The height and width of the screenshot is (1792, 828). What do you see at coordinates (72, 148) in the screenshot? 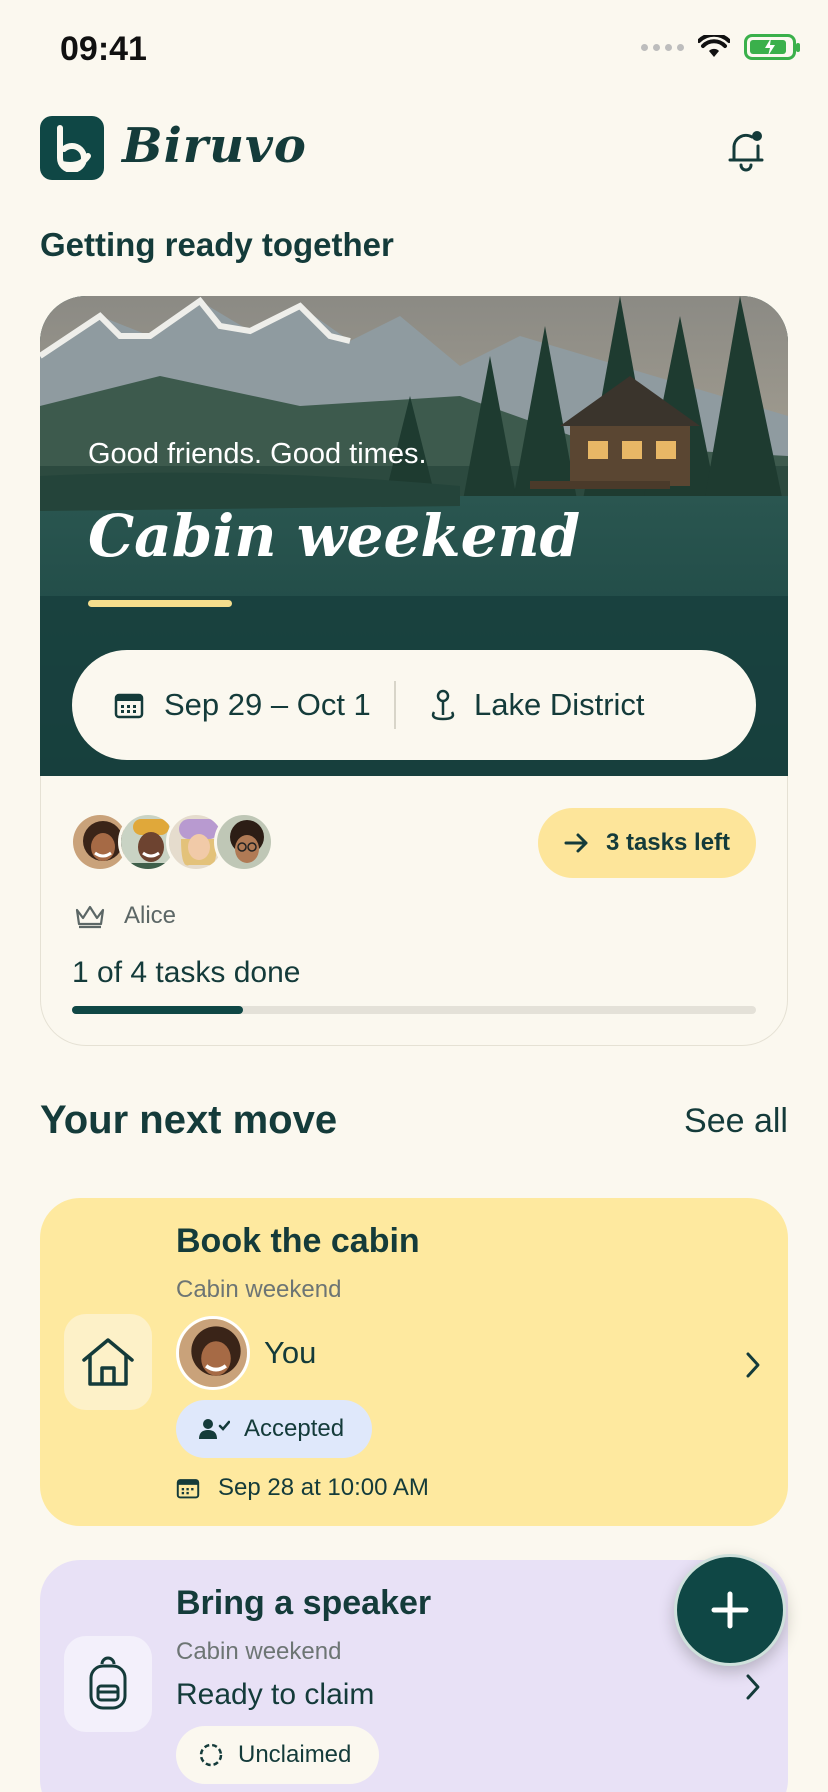
I see `app-logo` at bounding box center [72, 148].